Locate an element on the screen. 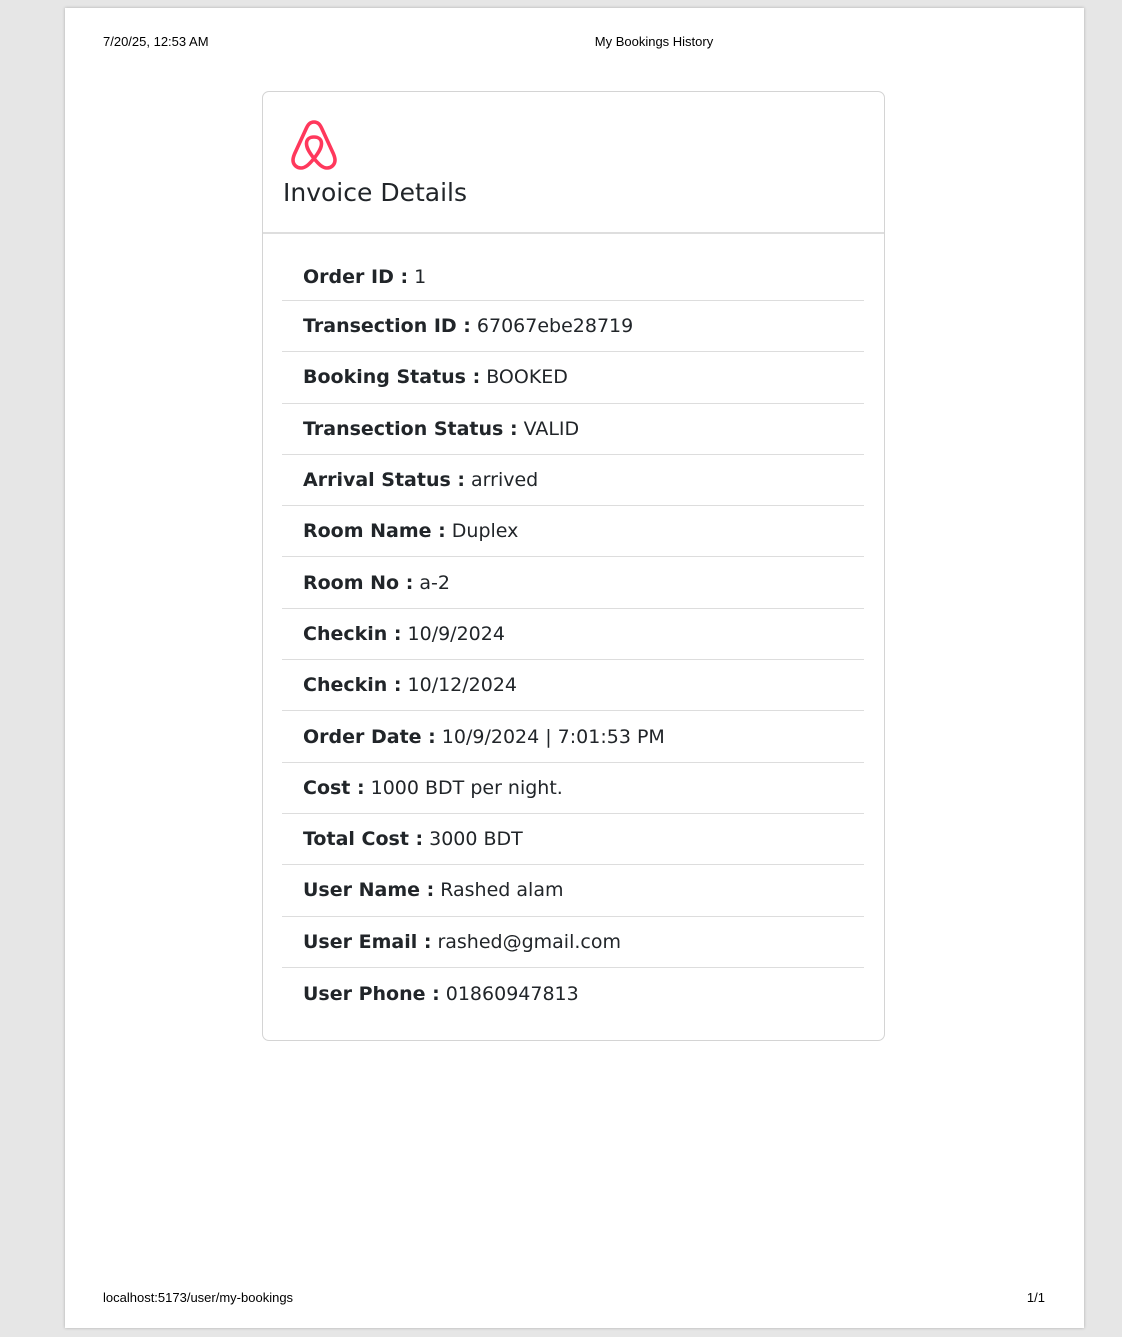  detail-value: arrived is located at coordinates (505, 480).